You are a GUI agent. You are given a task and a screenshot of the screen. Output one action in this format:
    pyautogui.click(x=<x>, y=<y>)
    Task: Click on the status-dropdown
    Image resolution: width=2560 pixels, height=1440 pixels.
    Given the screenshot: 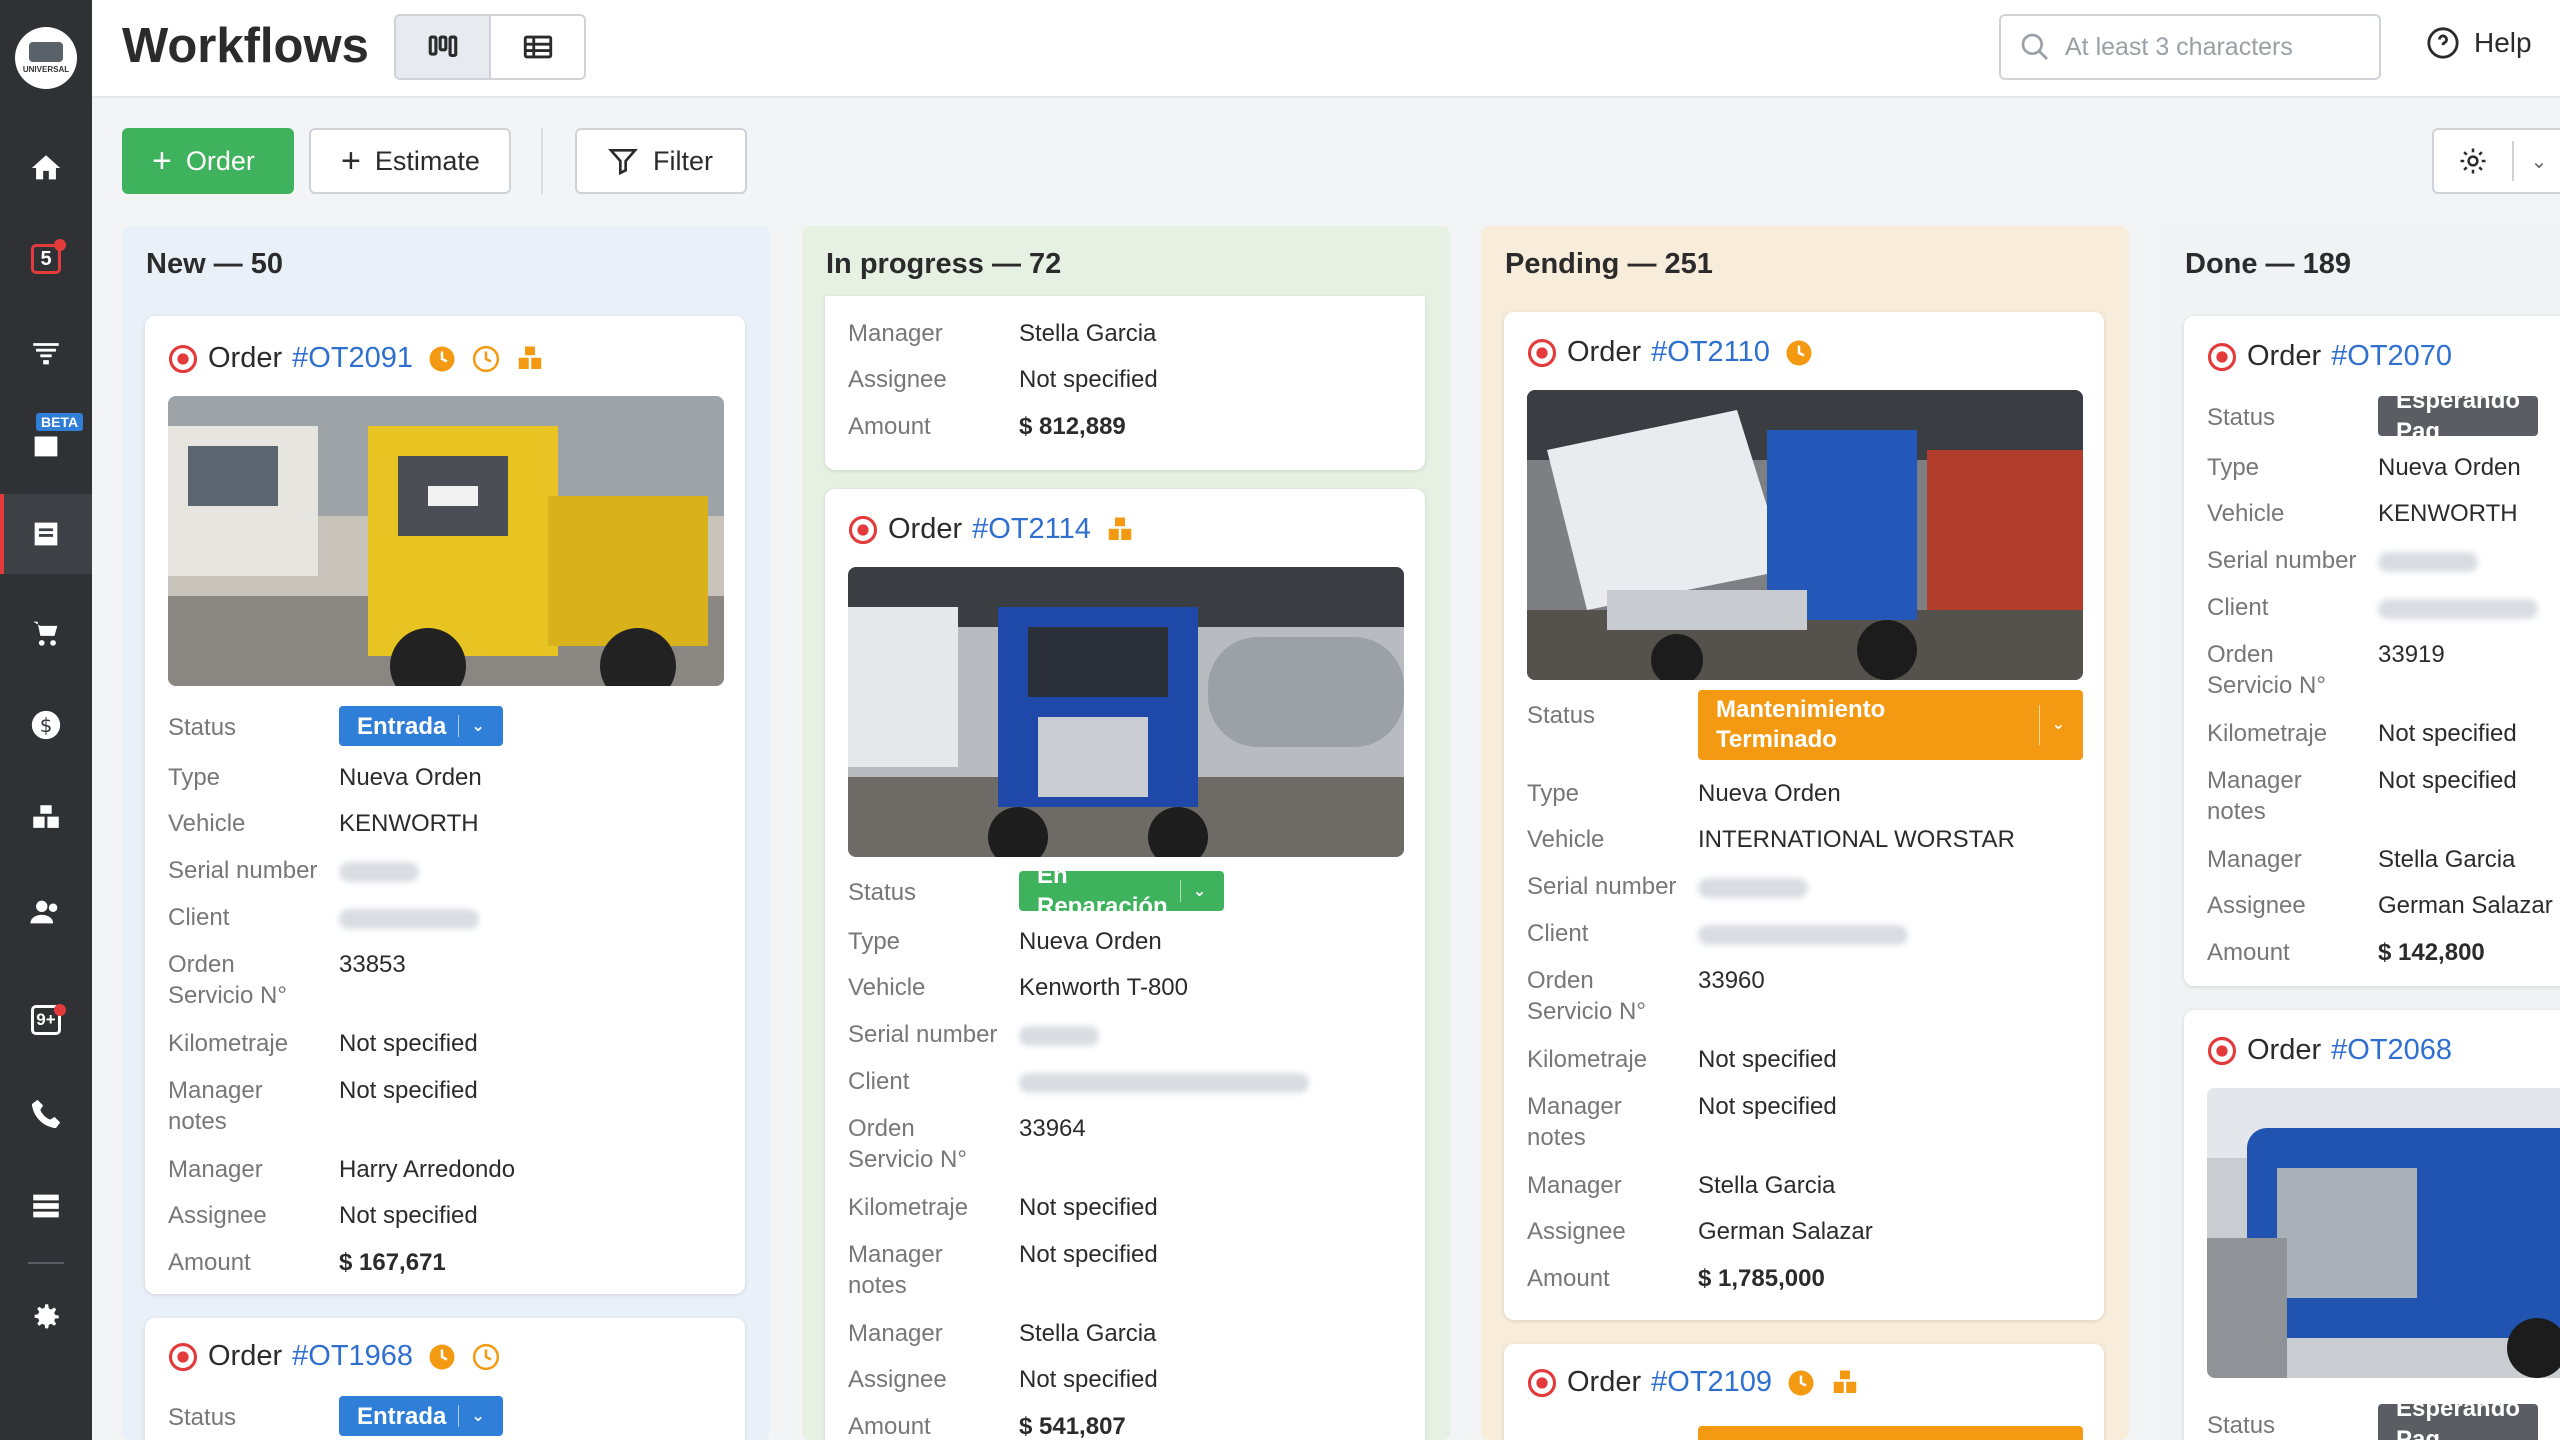 What is the action you would take?
    pyautogui.click(x=1890, y=1433)
    